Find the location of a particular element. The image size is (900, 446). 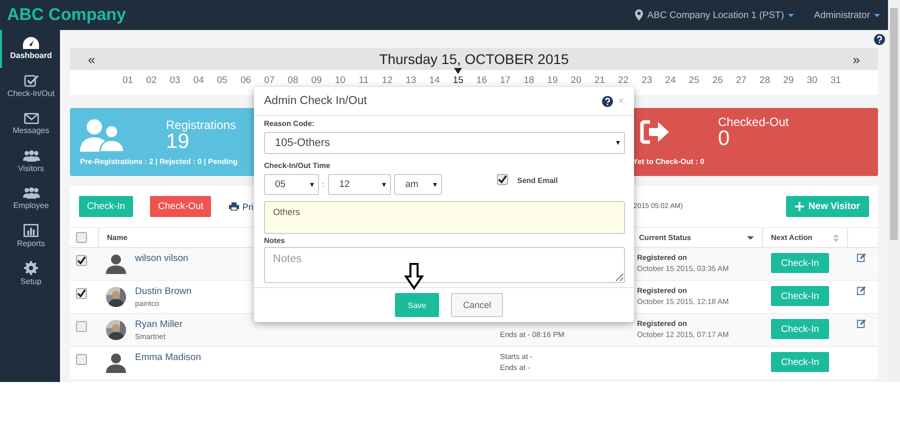

settings-icon is located at coordinates (31, 268).